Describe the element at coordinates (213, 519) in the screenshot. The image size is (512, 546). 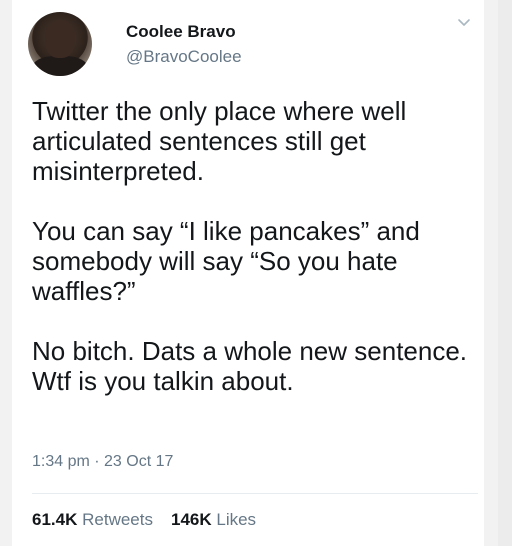
I see `likes-stat: 146K Likes` at that location.